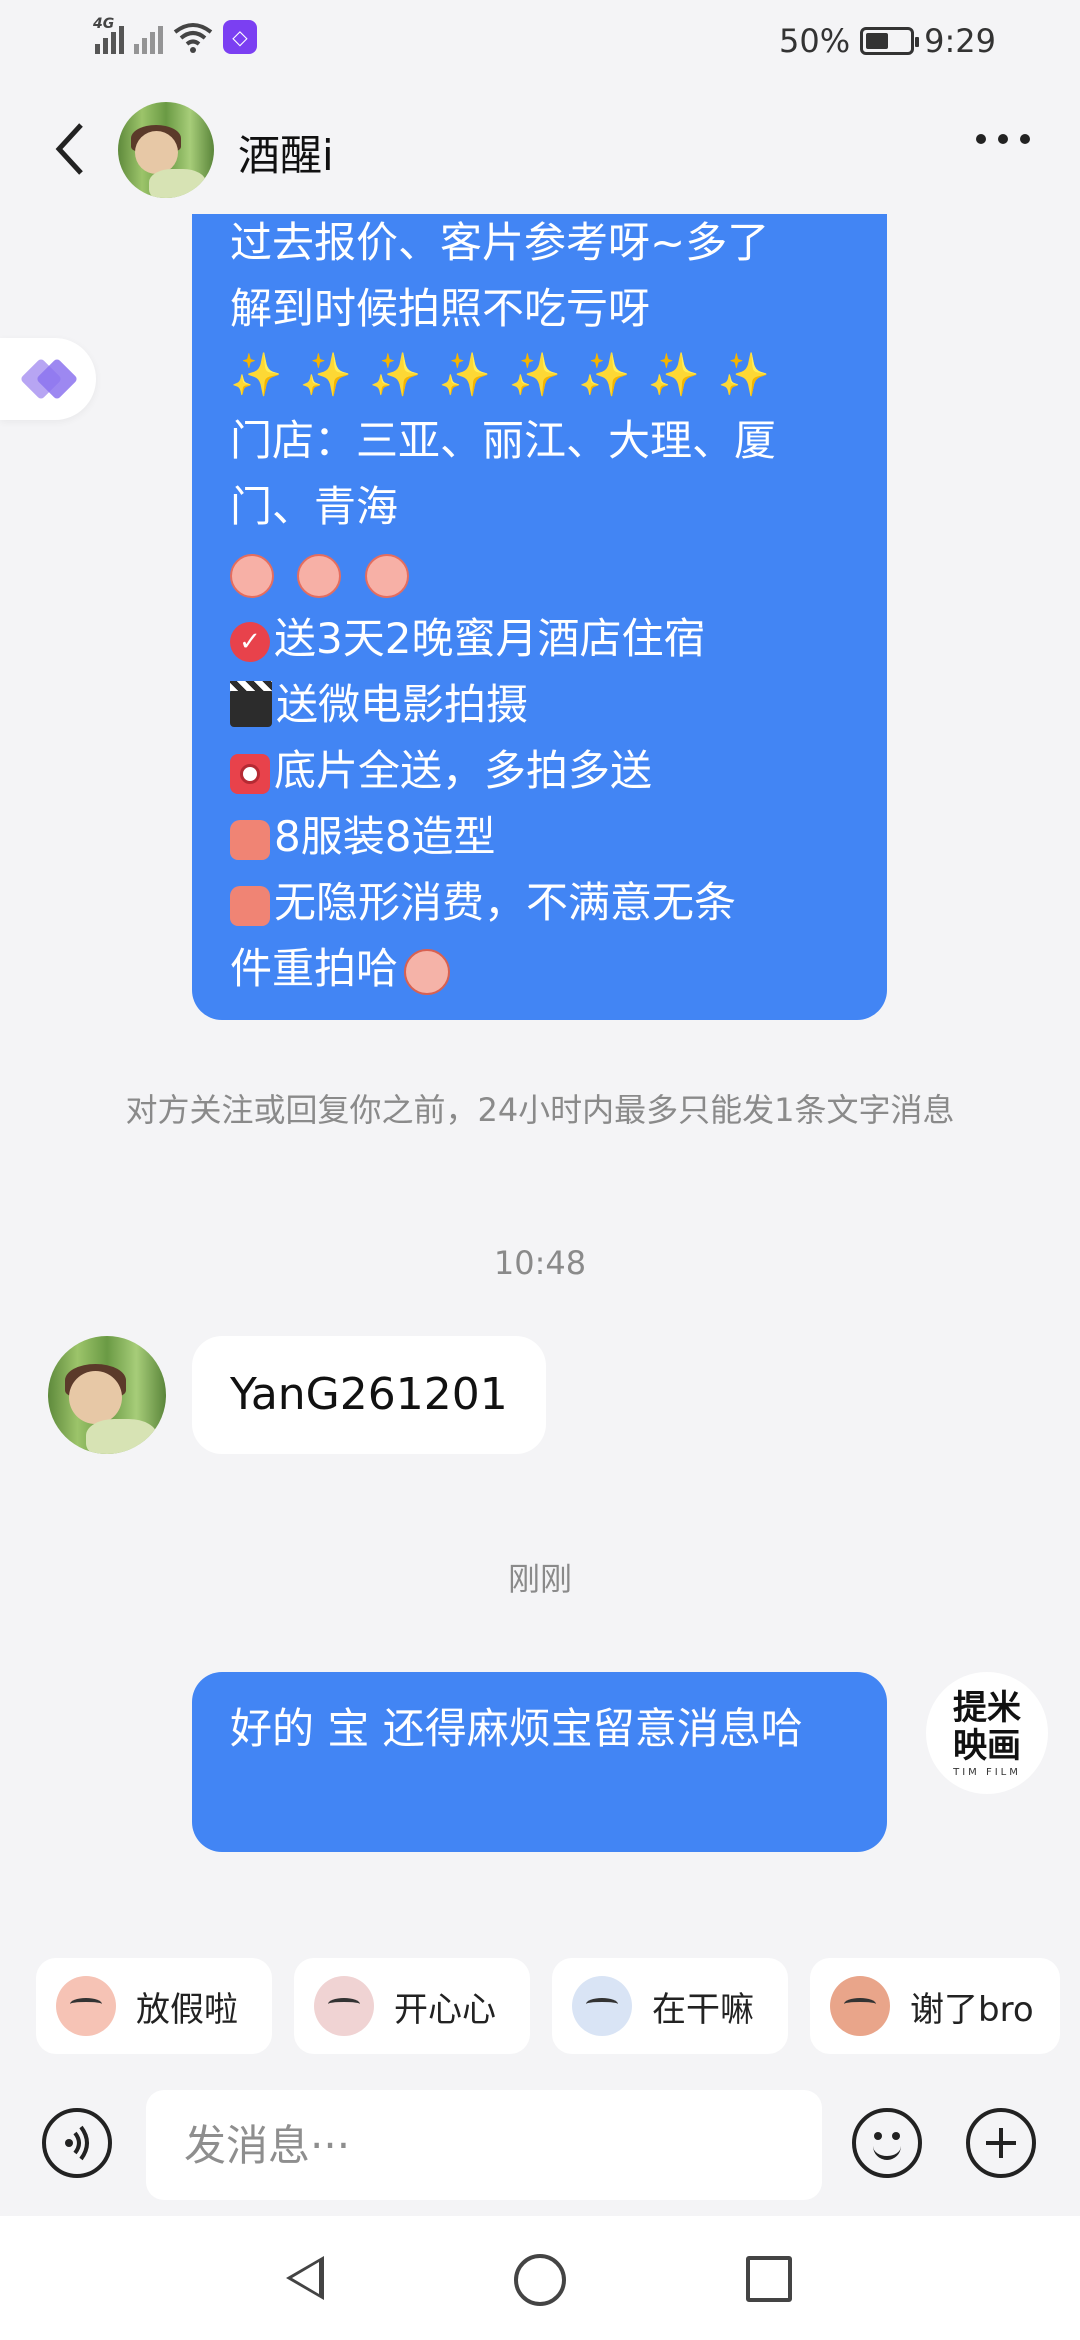 The height and width of the screenshot is (2340, 1080). Describe the element at coordinates (445, 2009) in the screenshot. I see `quick-reply-label: 开心心` at that location.